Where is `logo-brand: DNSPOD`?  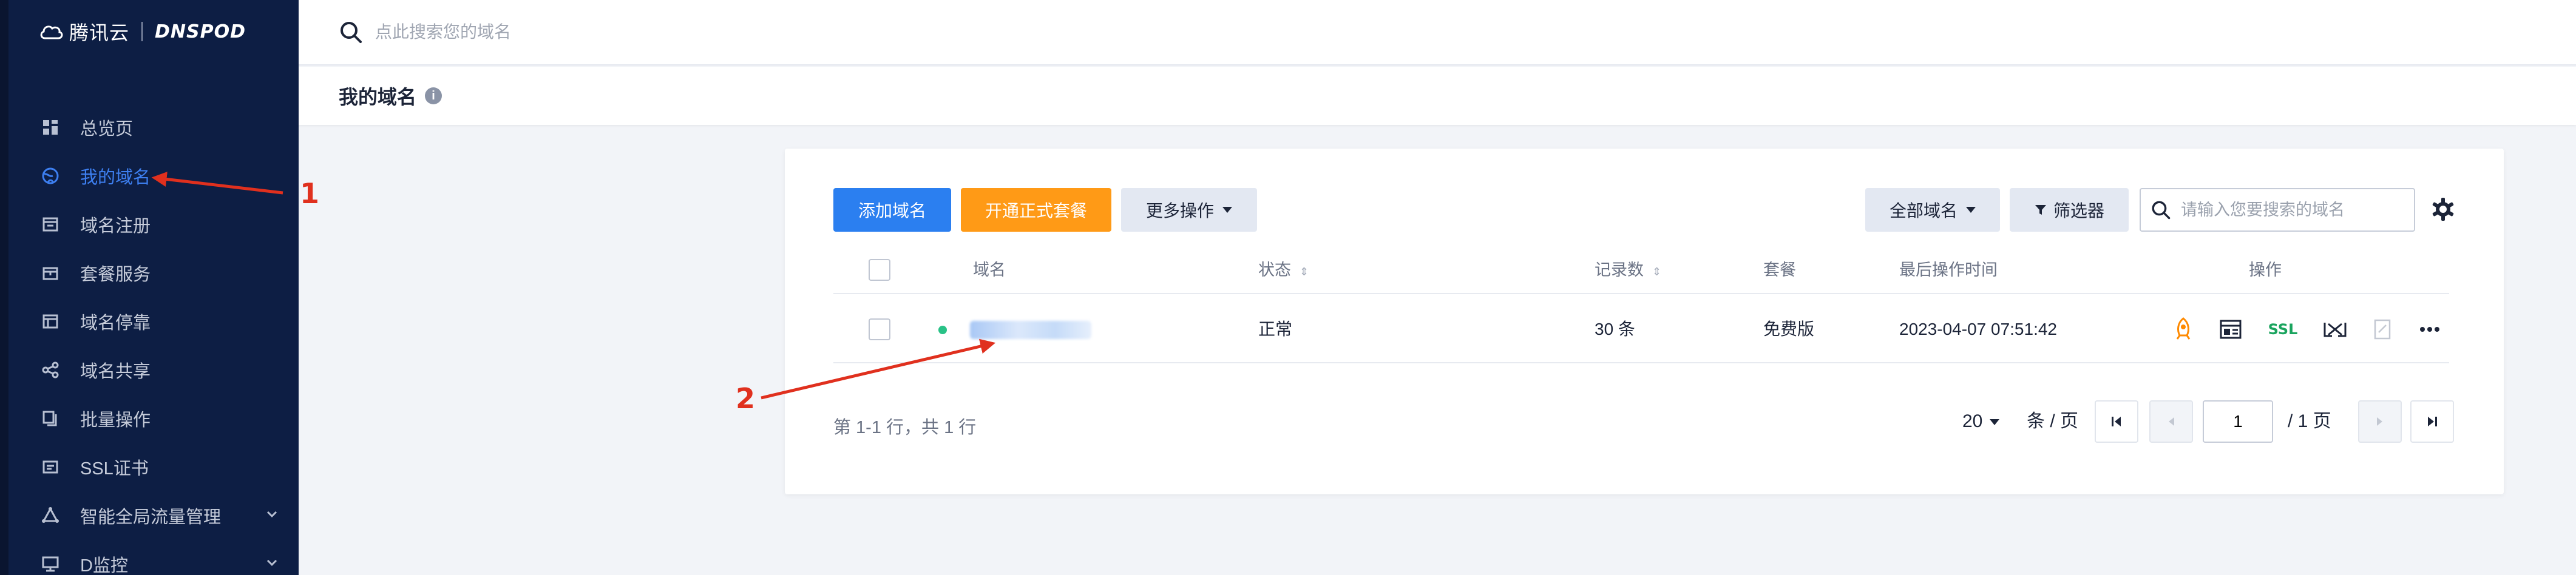
logo-brand: DNSPOD is located at coordinates (201, 31).